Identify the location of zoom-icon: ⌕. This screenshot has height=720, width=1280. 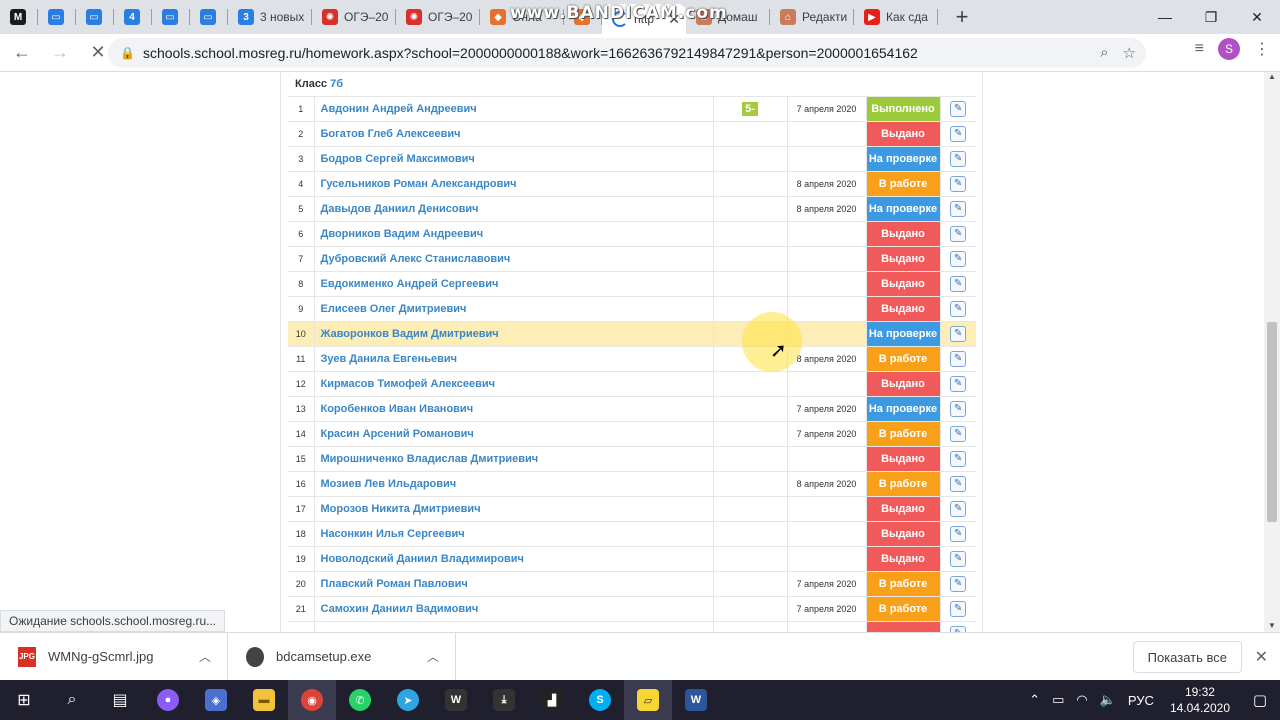
(1104, 53).